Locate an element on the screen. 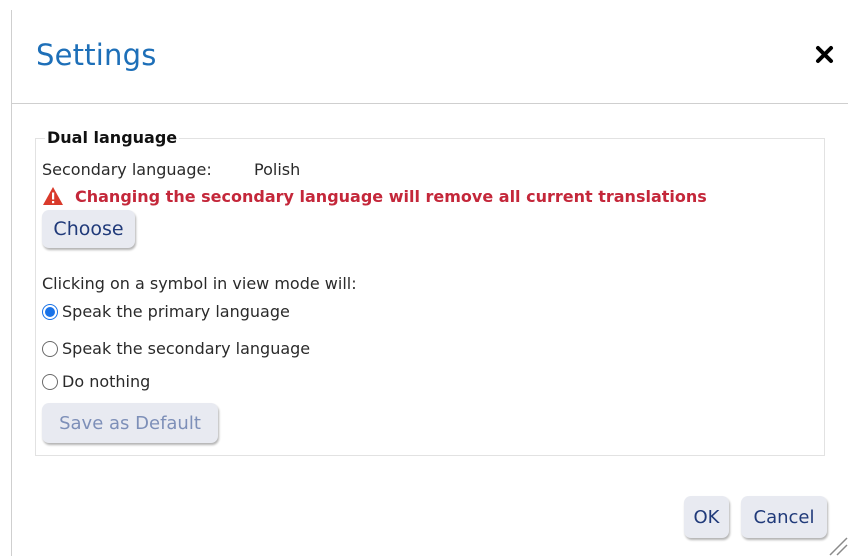 This screenshot has width=848, height=560. secondary-language-value: Polish is located at coordinates (277, 169).